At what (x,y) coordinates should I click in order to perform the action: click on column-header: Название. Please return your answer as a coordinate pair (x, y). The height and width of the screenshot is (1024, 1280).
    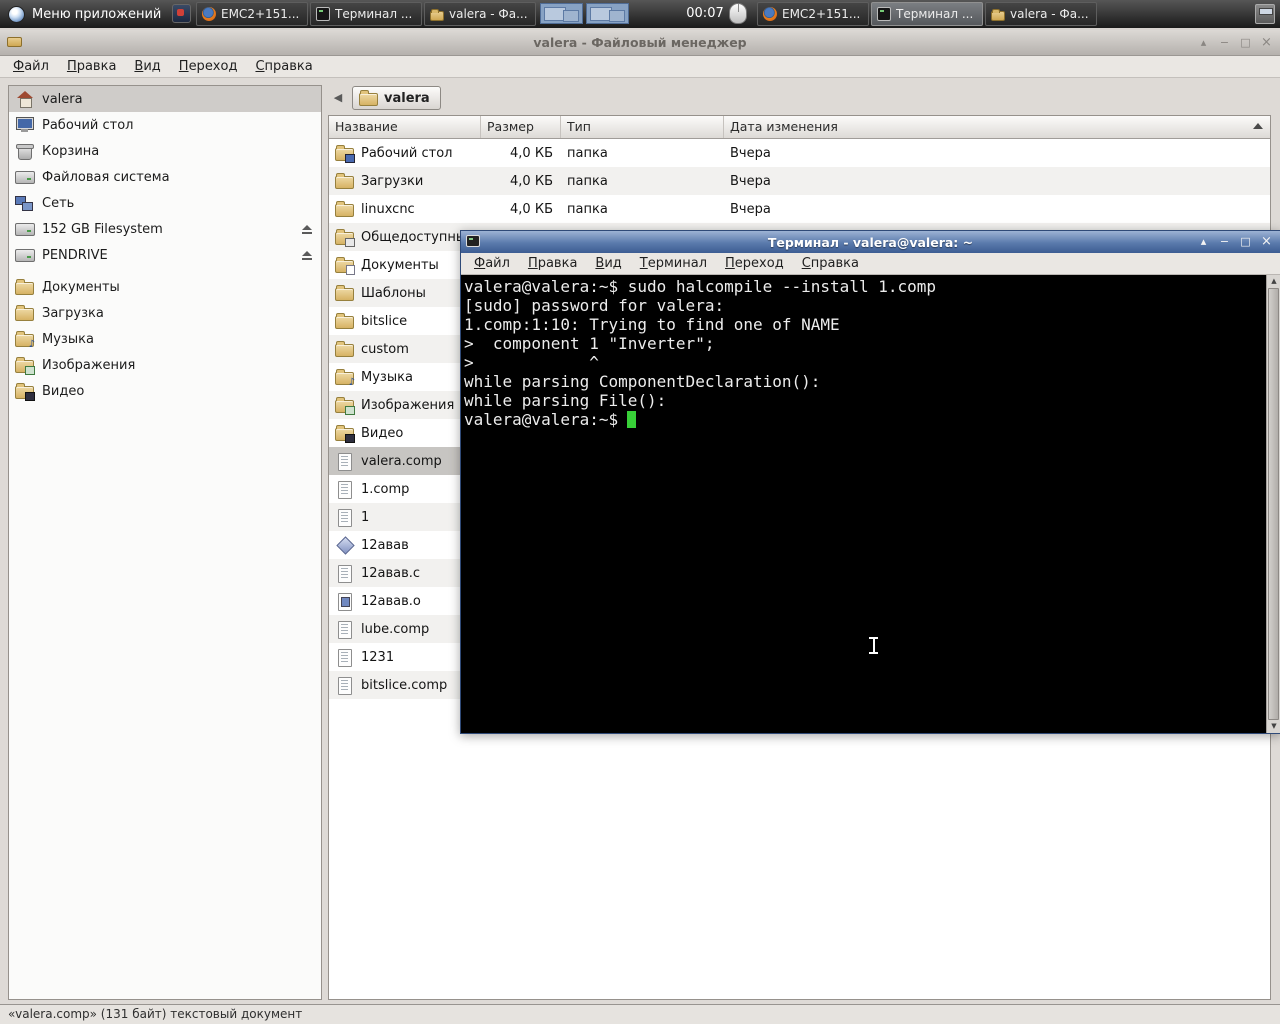
    Looking at the image, I should click on (405, 127).